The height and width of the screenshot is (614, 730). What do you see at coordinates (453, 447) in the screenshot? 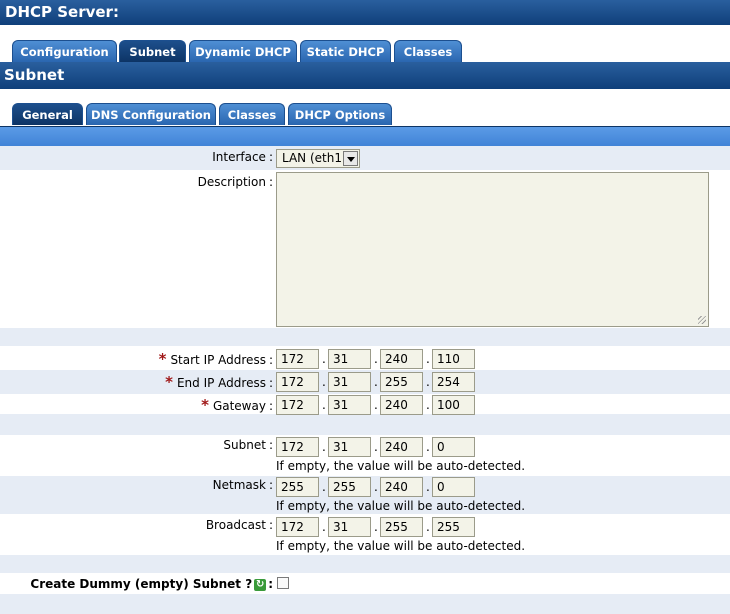
I see `subnet-octet-4: 0` at bounding box center [453, 447].